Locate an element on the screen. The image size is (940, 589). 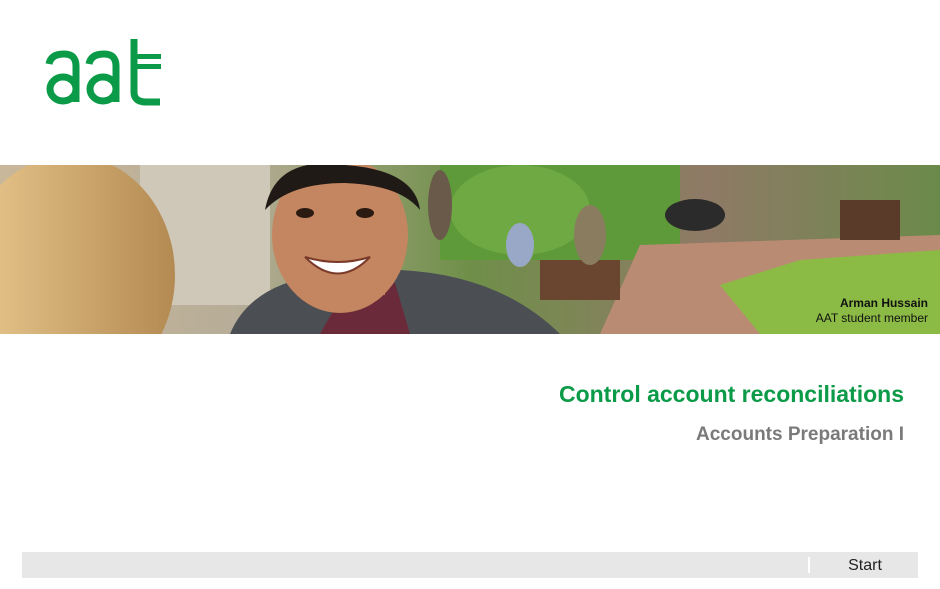
caption-role: AAT student member is located at coordinates (871, 318).